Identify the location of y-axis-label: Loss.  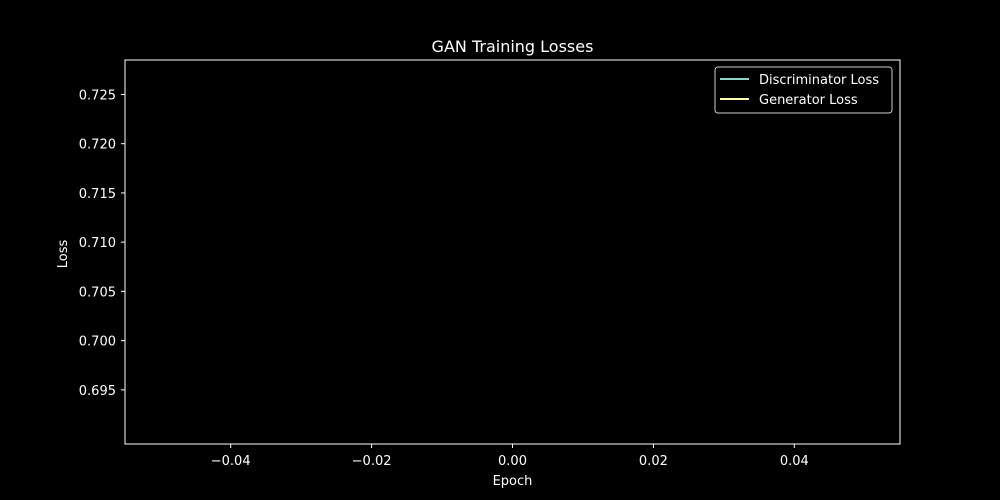
(63, 254).